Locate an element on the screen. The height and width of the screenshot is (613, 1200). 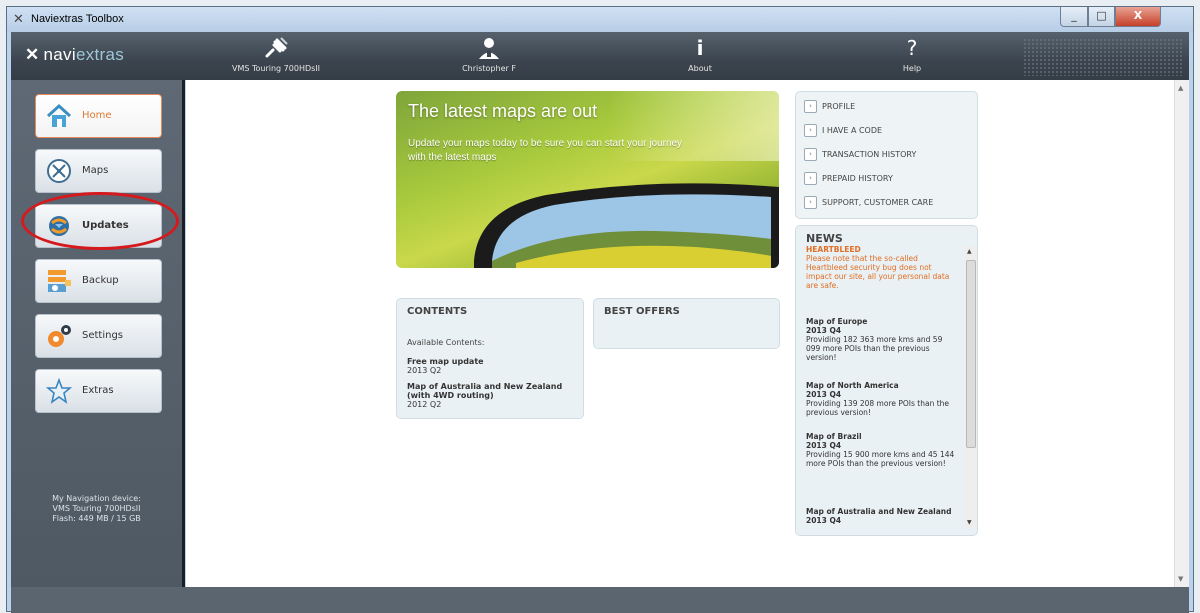
device-plug-icon is located at coordinates (276, 48).